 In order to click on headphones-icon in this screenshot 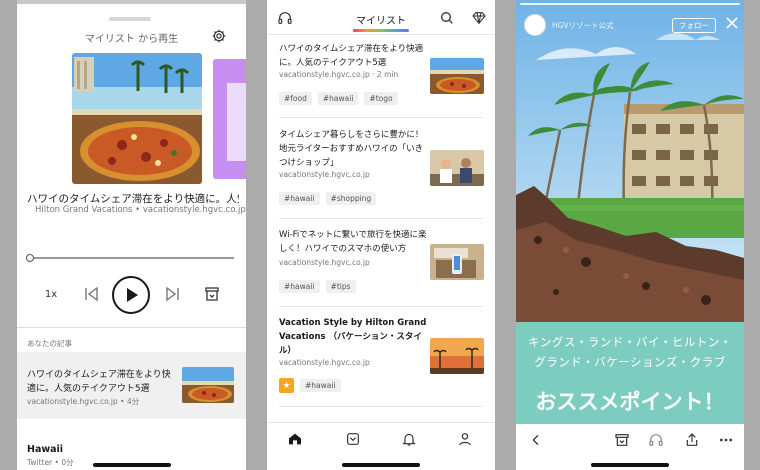, I will do `click(656, 440)`.